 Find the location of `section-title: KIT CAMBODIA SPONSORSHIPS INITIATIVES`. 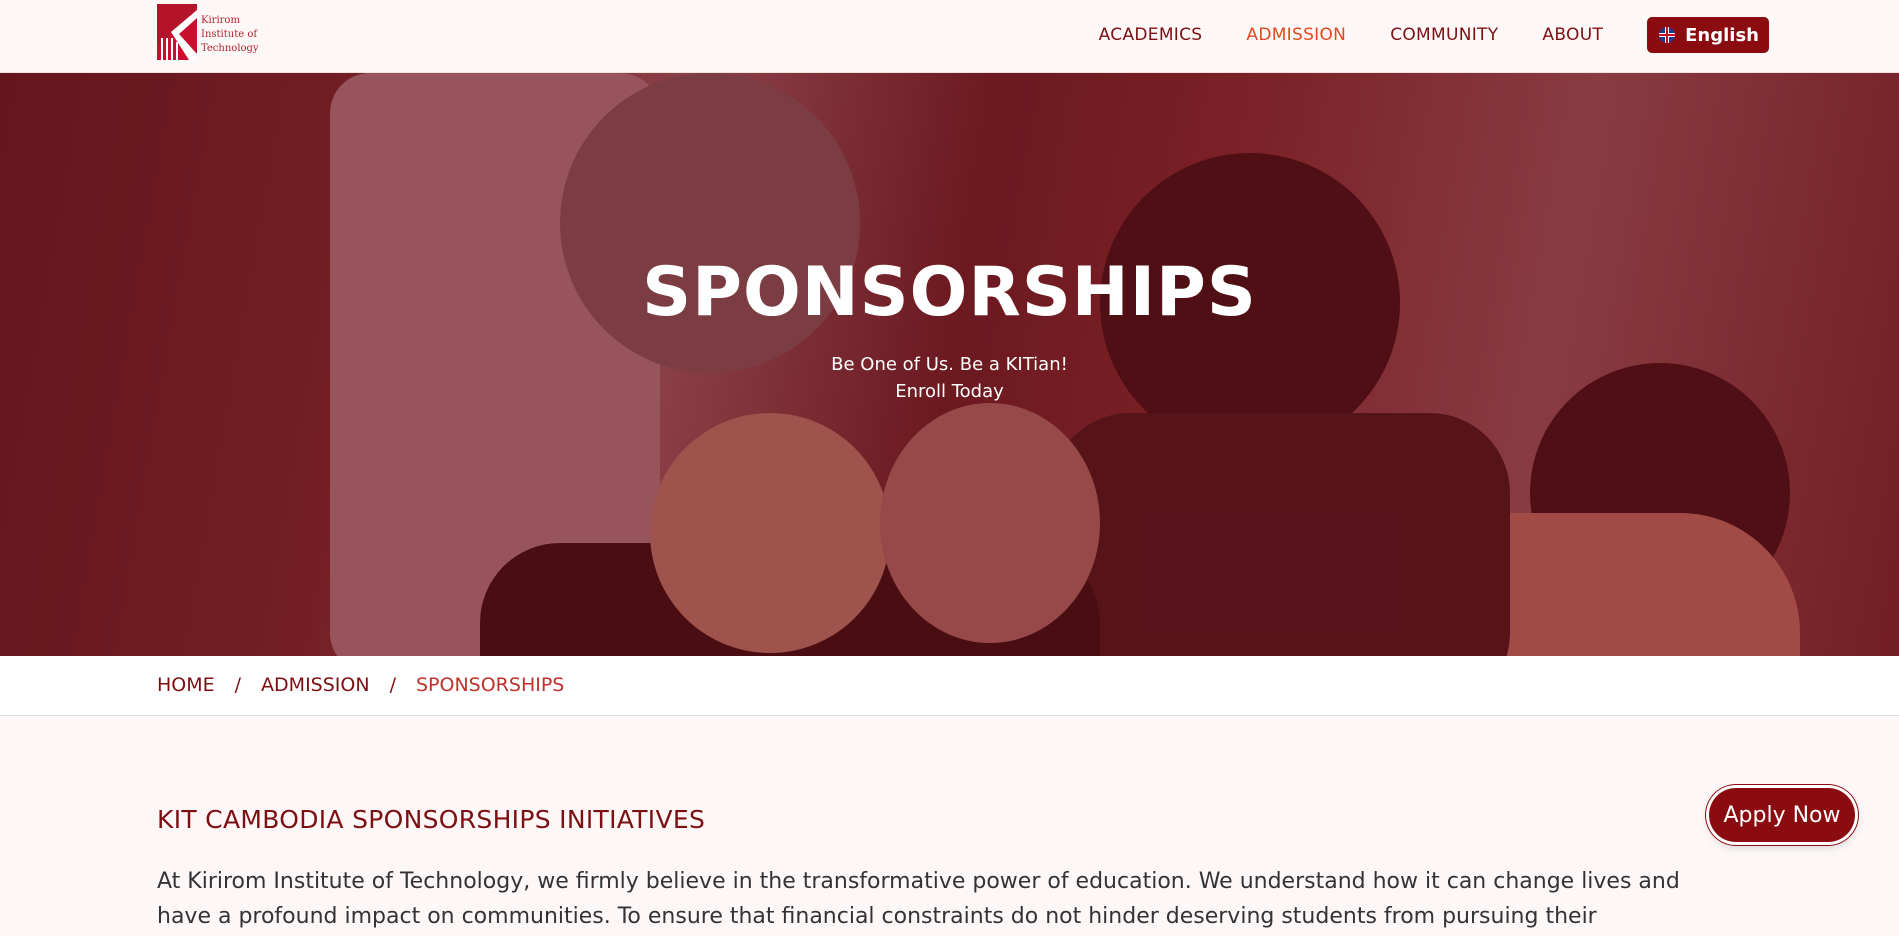

section-title: KIT CAMBODIA SPONSORSHIPS INITIATIVES is located at coordinates (431, 819).